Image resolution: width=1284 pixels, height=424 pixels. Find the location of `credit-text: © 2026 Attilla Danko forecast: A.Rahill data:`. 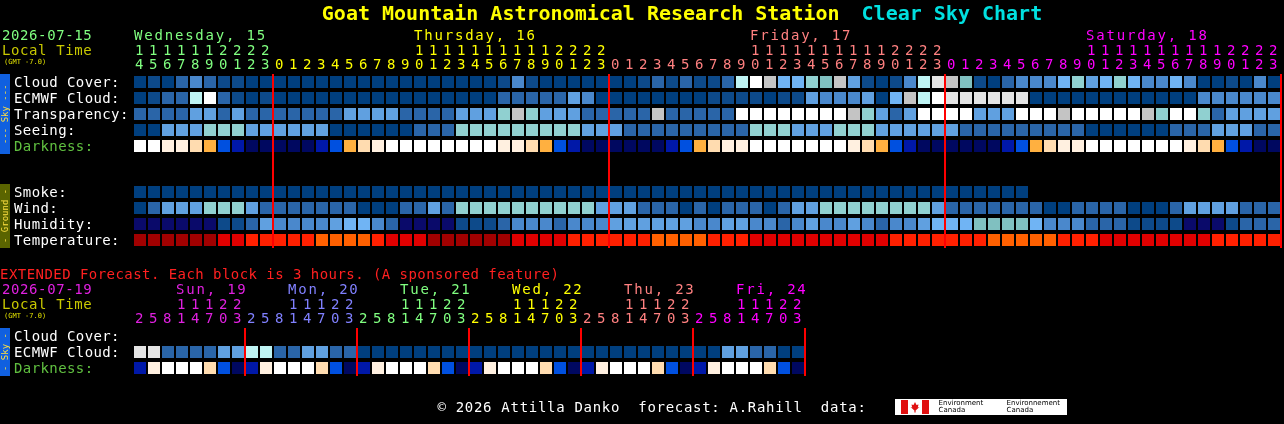

credit-text: © 2026 Attilla Danko forecast: A.Rahill data: is located at coordinates (652, 407).